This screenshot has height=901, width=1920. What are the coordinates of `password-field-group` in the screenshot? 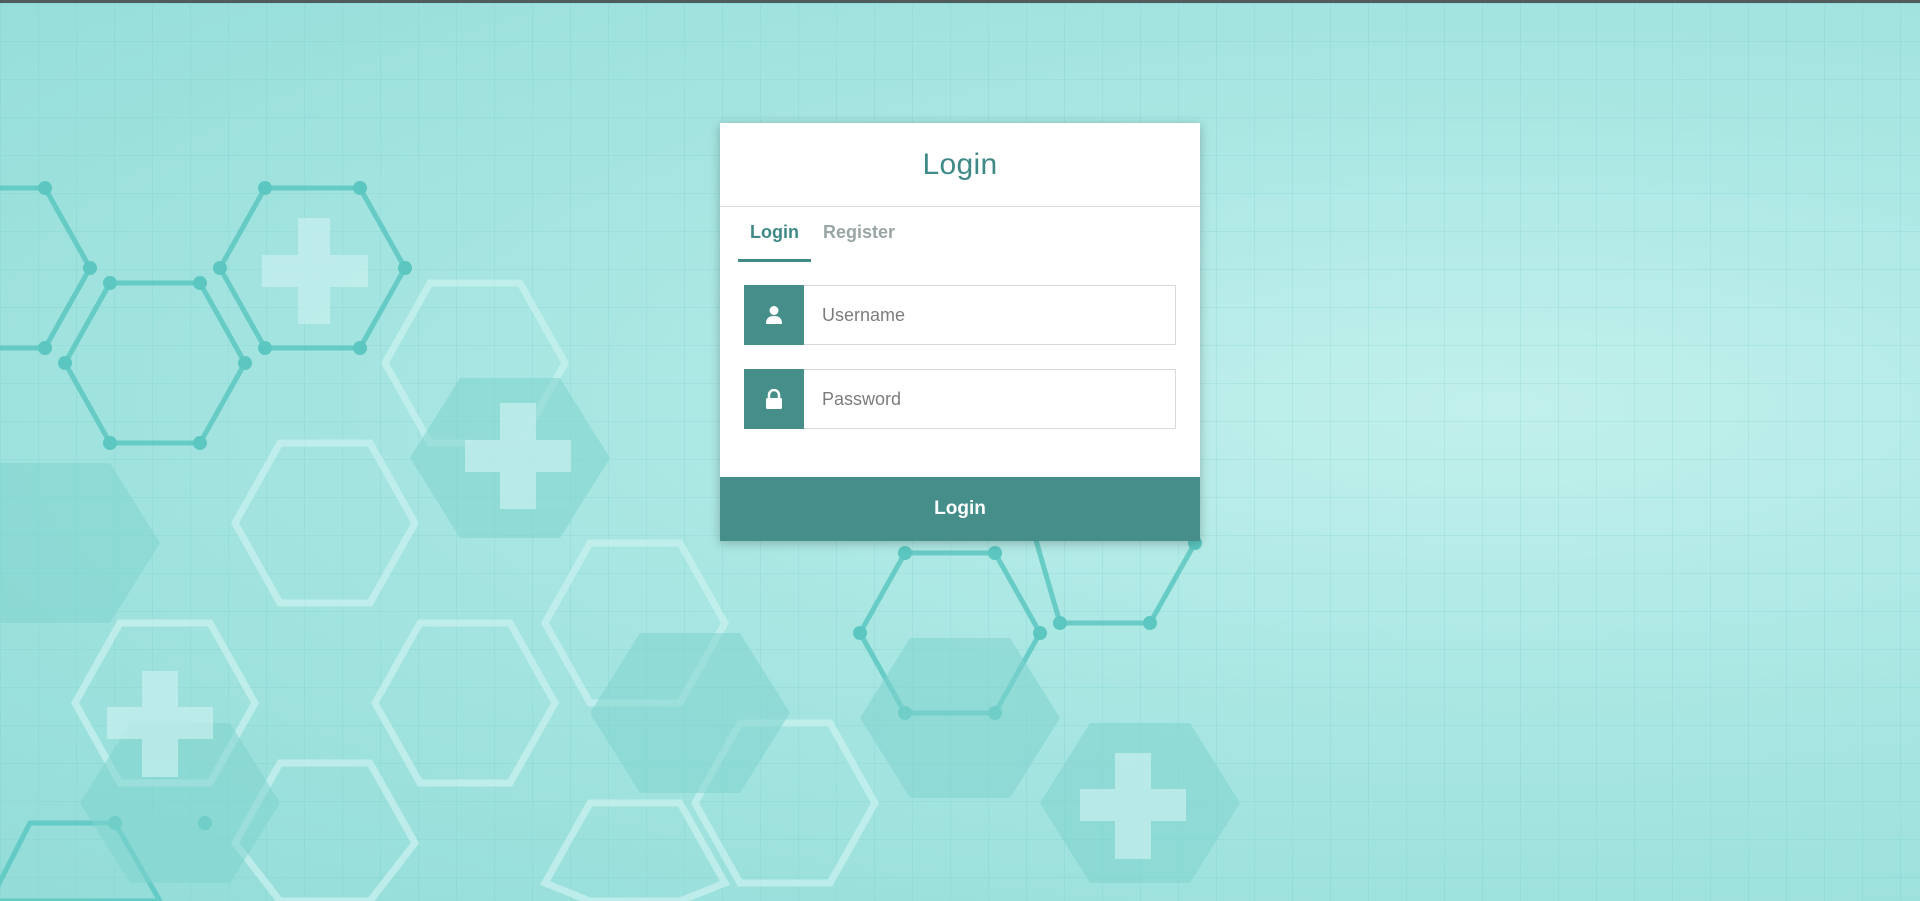 It's located at (960, 399).